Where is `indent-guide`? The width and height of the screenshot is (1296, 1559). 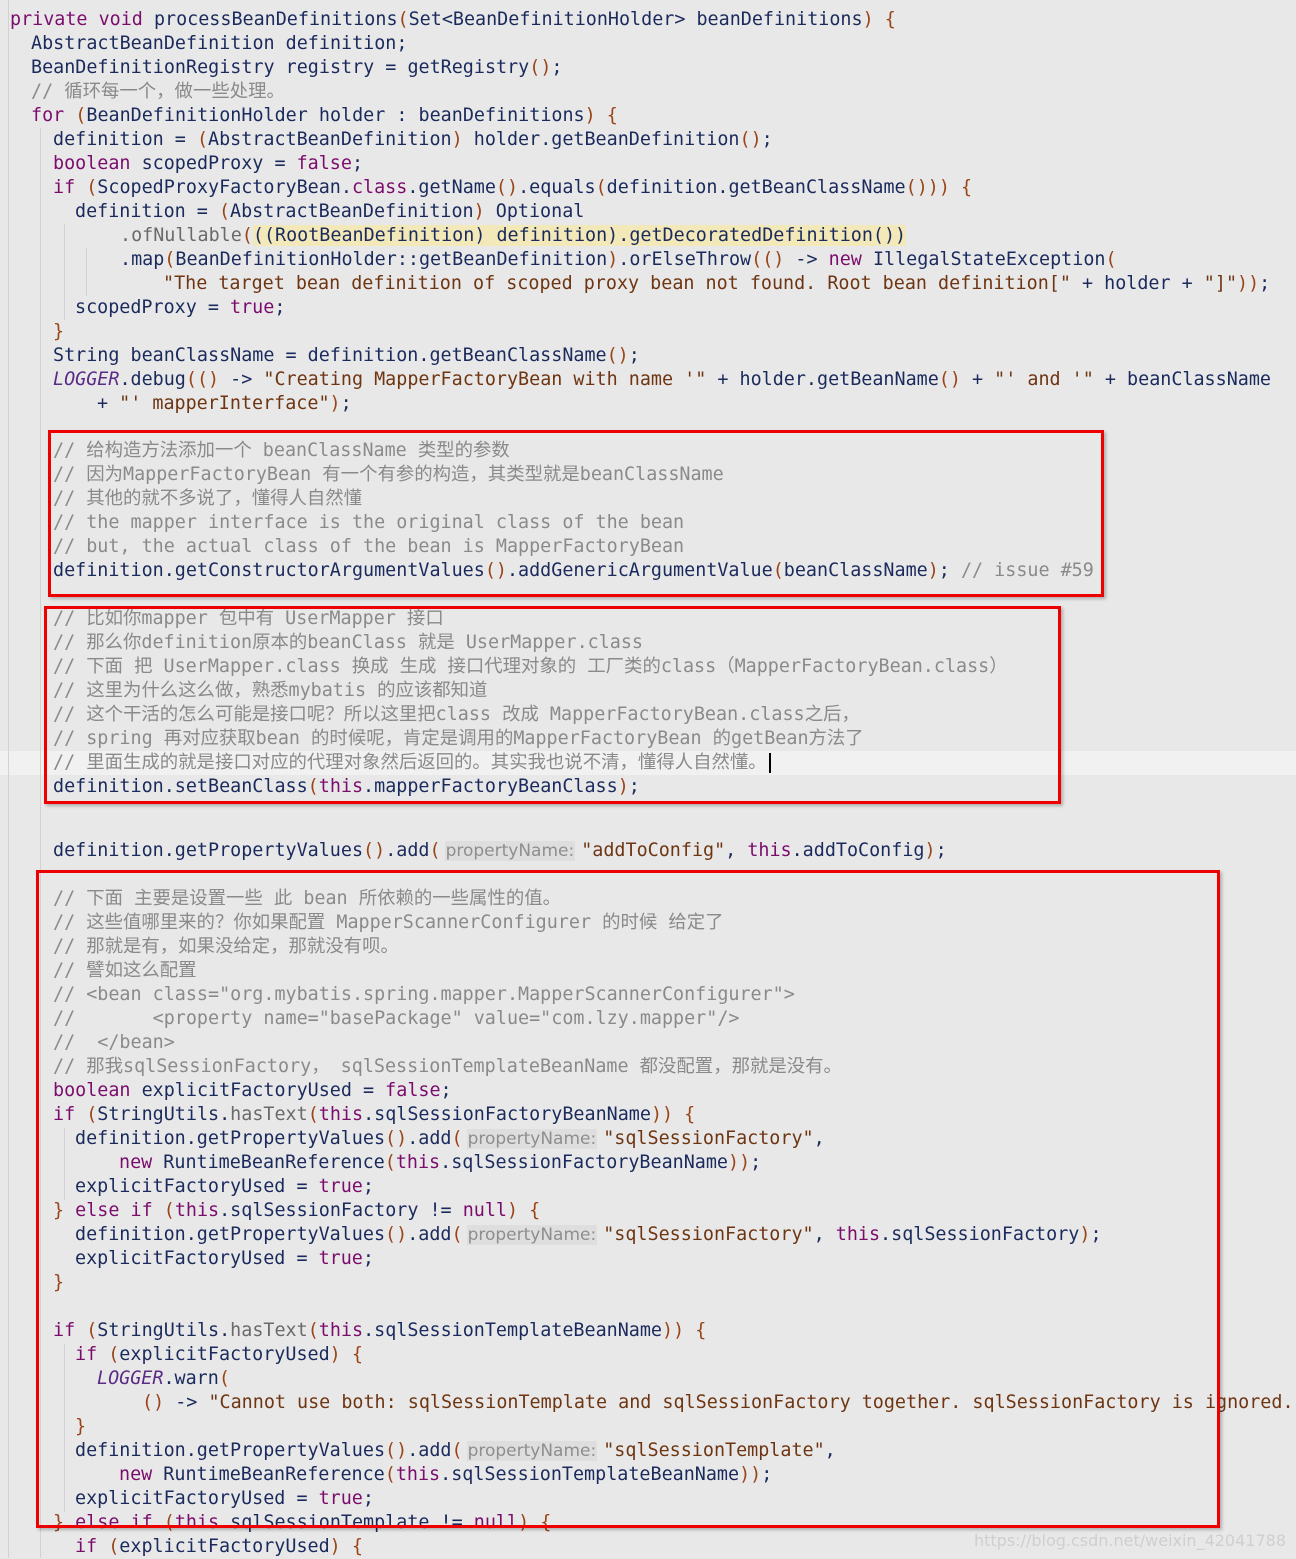 indent-guide is located at coordinates (86, 272).